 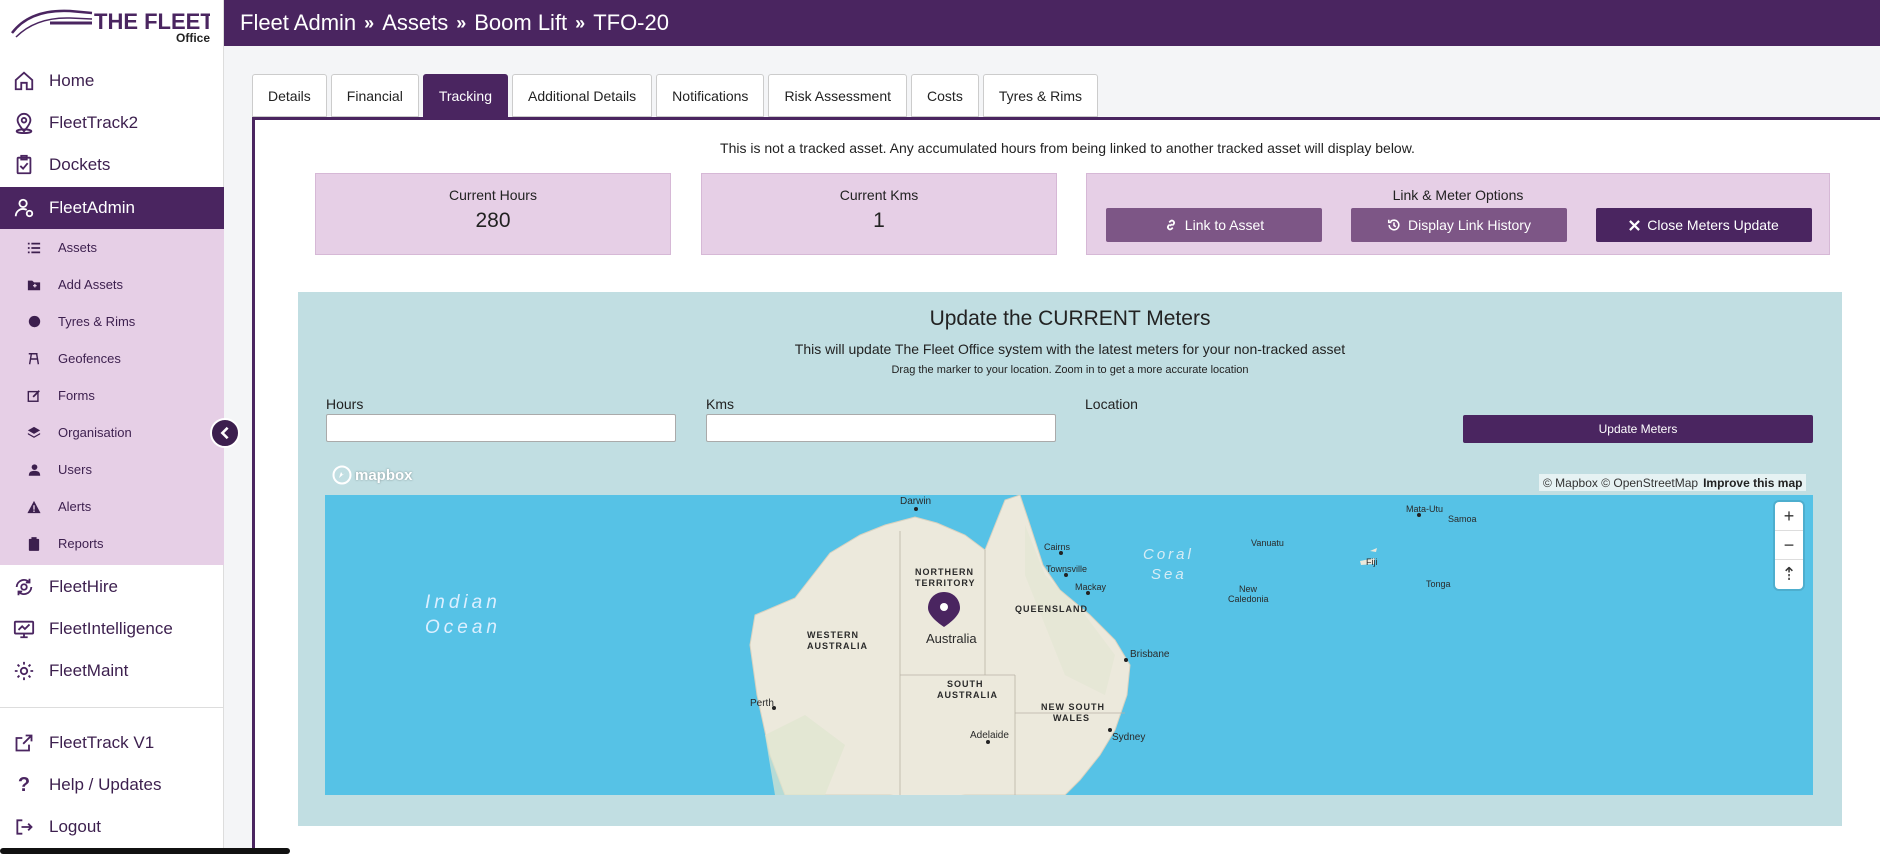 I want to click on breadcrumb-item: Assets, so click(x=415, y=23).